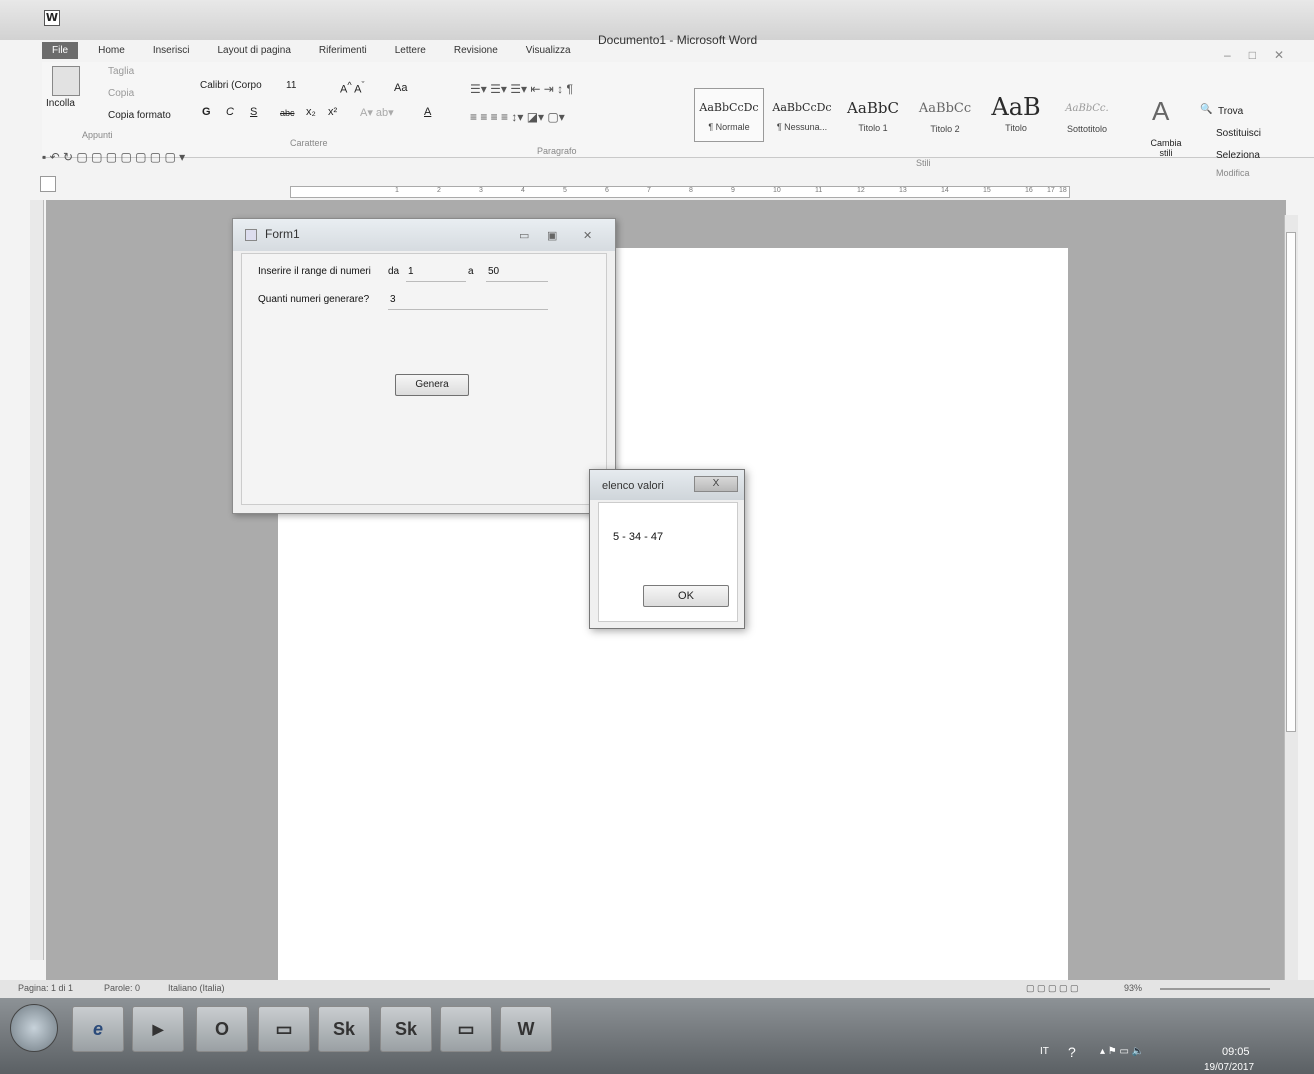 Image resolution: width=1314 pixels, height=1074 pixels. What do you see at coordinates (476, 50) in the screenshot?
I see `tab-review: Revisione` at bounding box center [476, 50].